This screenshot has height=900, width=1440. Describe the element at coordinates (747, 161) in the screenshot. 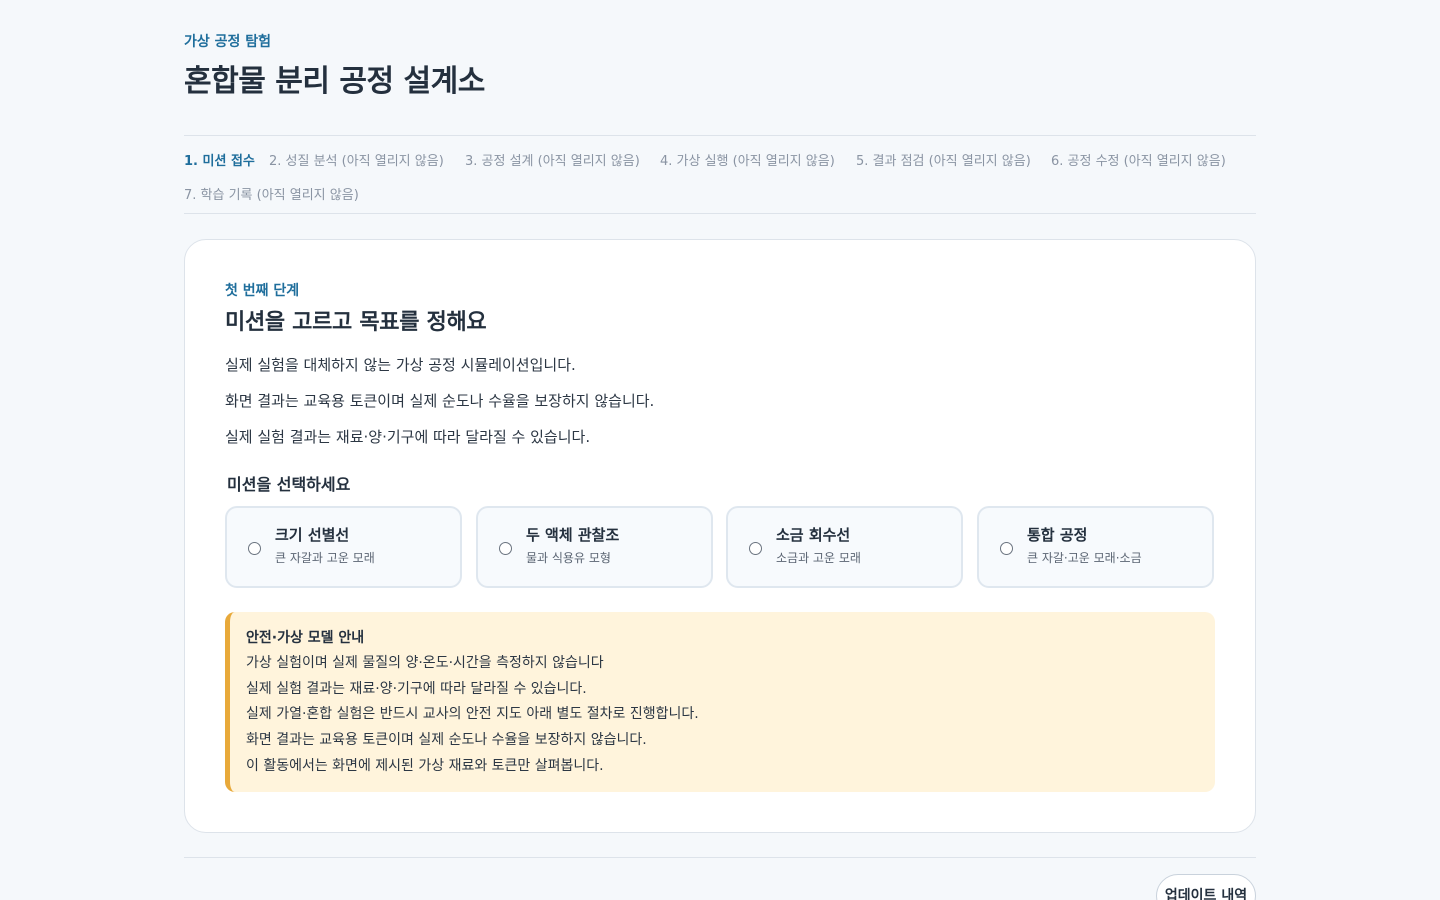

I see `step-4-virtual-run: 4. 가상 실행 (아직 열리지 않음)` at that location.